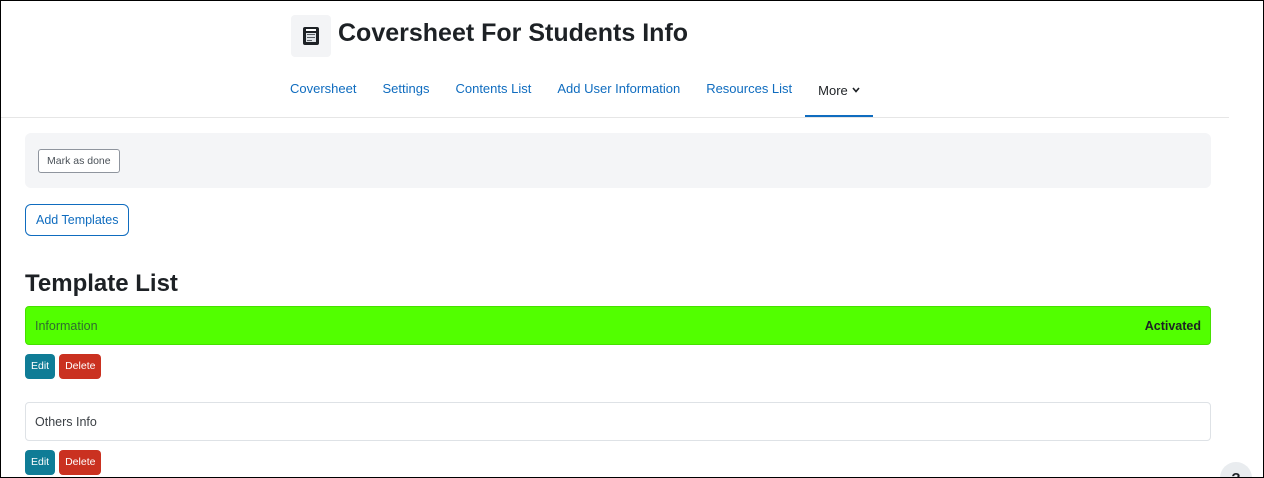  Describe the element at coordinates (66, 421) in the screenshot. I see `template-name: Others Info` at that location.